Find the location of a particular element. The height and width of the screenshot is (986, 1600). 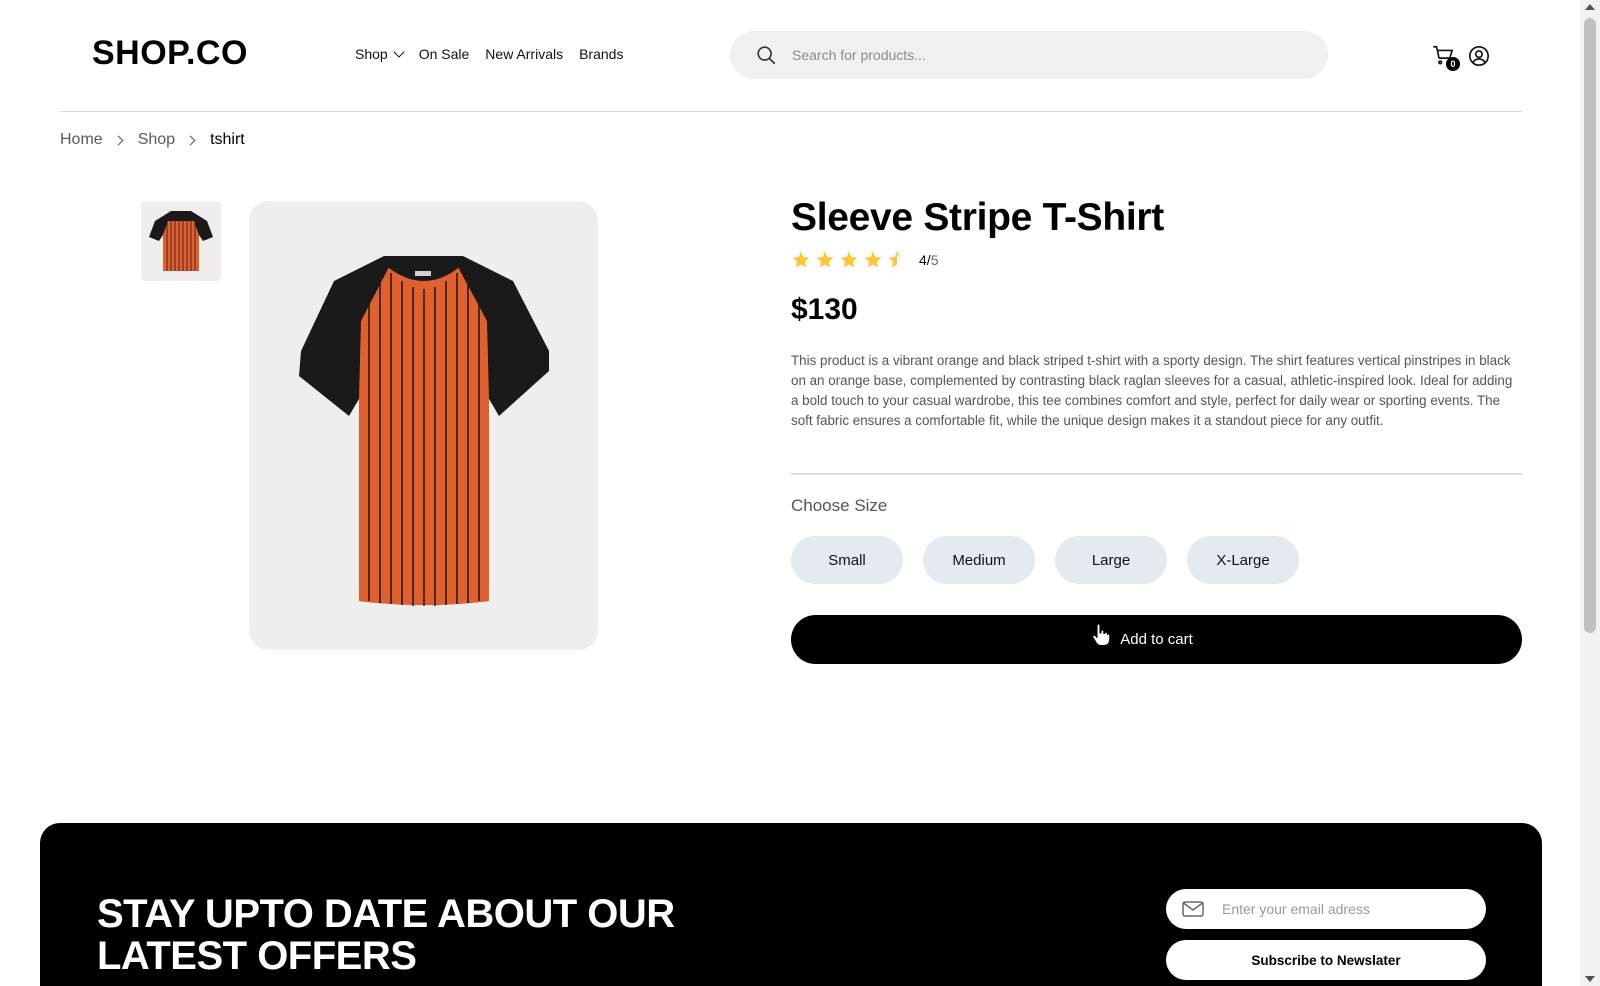

nav-shop: Shop is located at coordinates (380, 54).